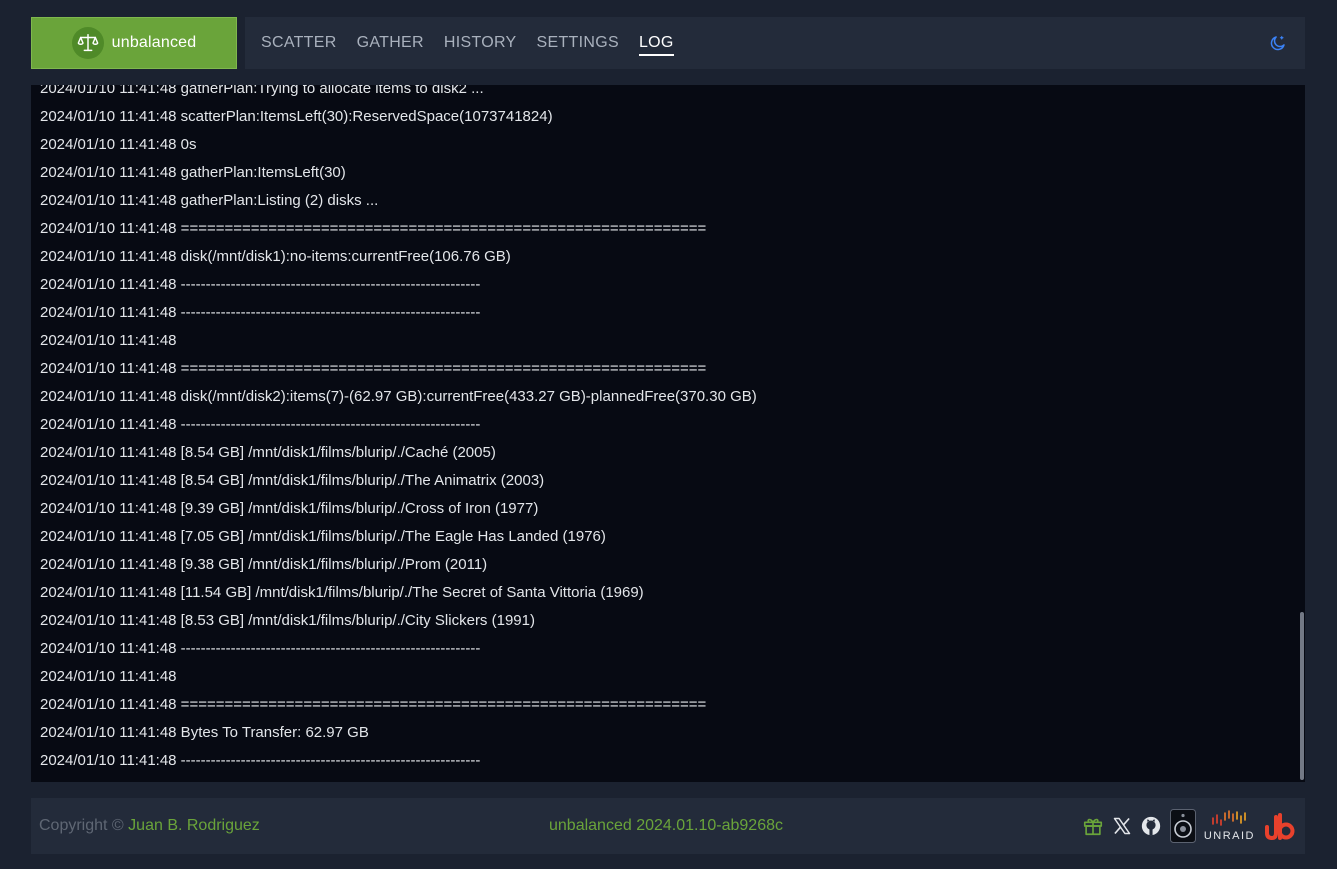  Describe the element at coordinates (480, 43) in the screenshot. I see `nav-history: HISTORY` at that location.